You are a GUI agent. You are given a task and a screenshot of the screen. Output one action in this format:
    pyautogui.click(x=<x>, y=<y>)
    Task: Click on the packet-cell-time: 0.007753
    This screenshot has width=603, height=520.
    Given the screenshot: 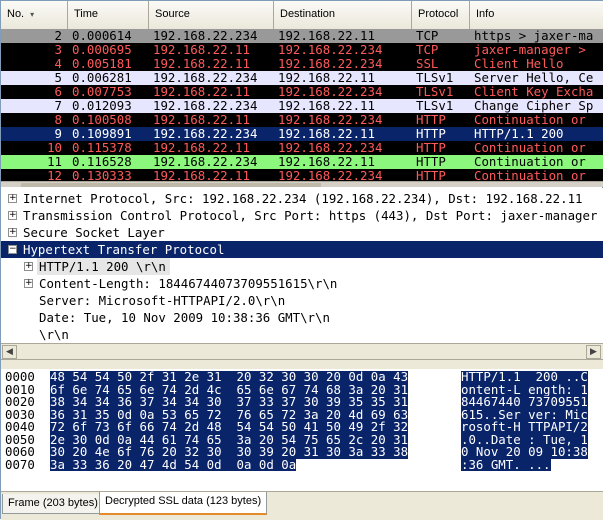 What is the action you would take?
    pyautogui.click(x=102, y=92)
    